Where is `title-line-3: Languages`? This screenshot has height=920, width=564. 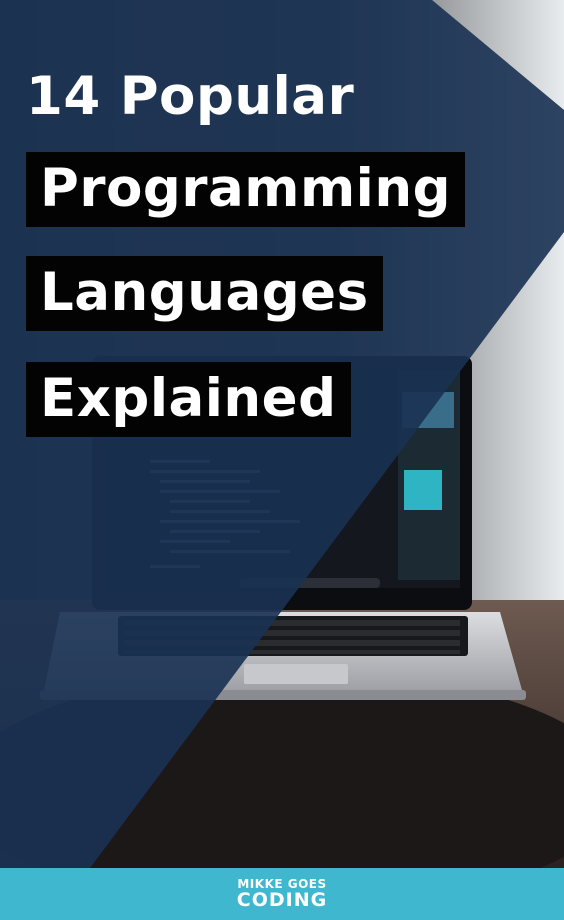
title-line-3: Languages is located at coordinates (204, 293).